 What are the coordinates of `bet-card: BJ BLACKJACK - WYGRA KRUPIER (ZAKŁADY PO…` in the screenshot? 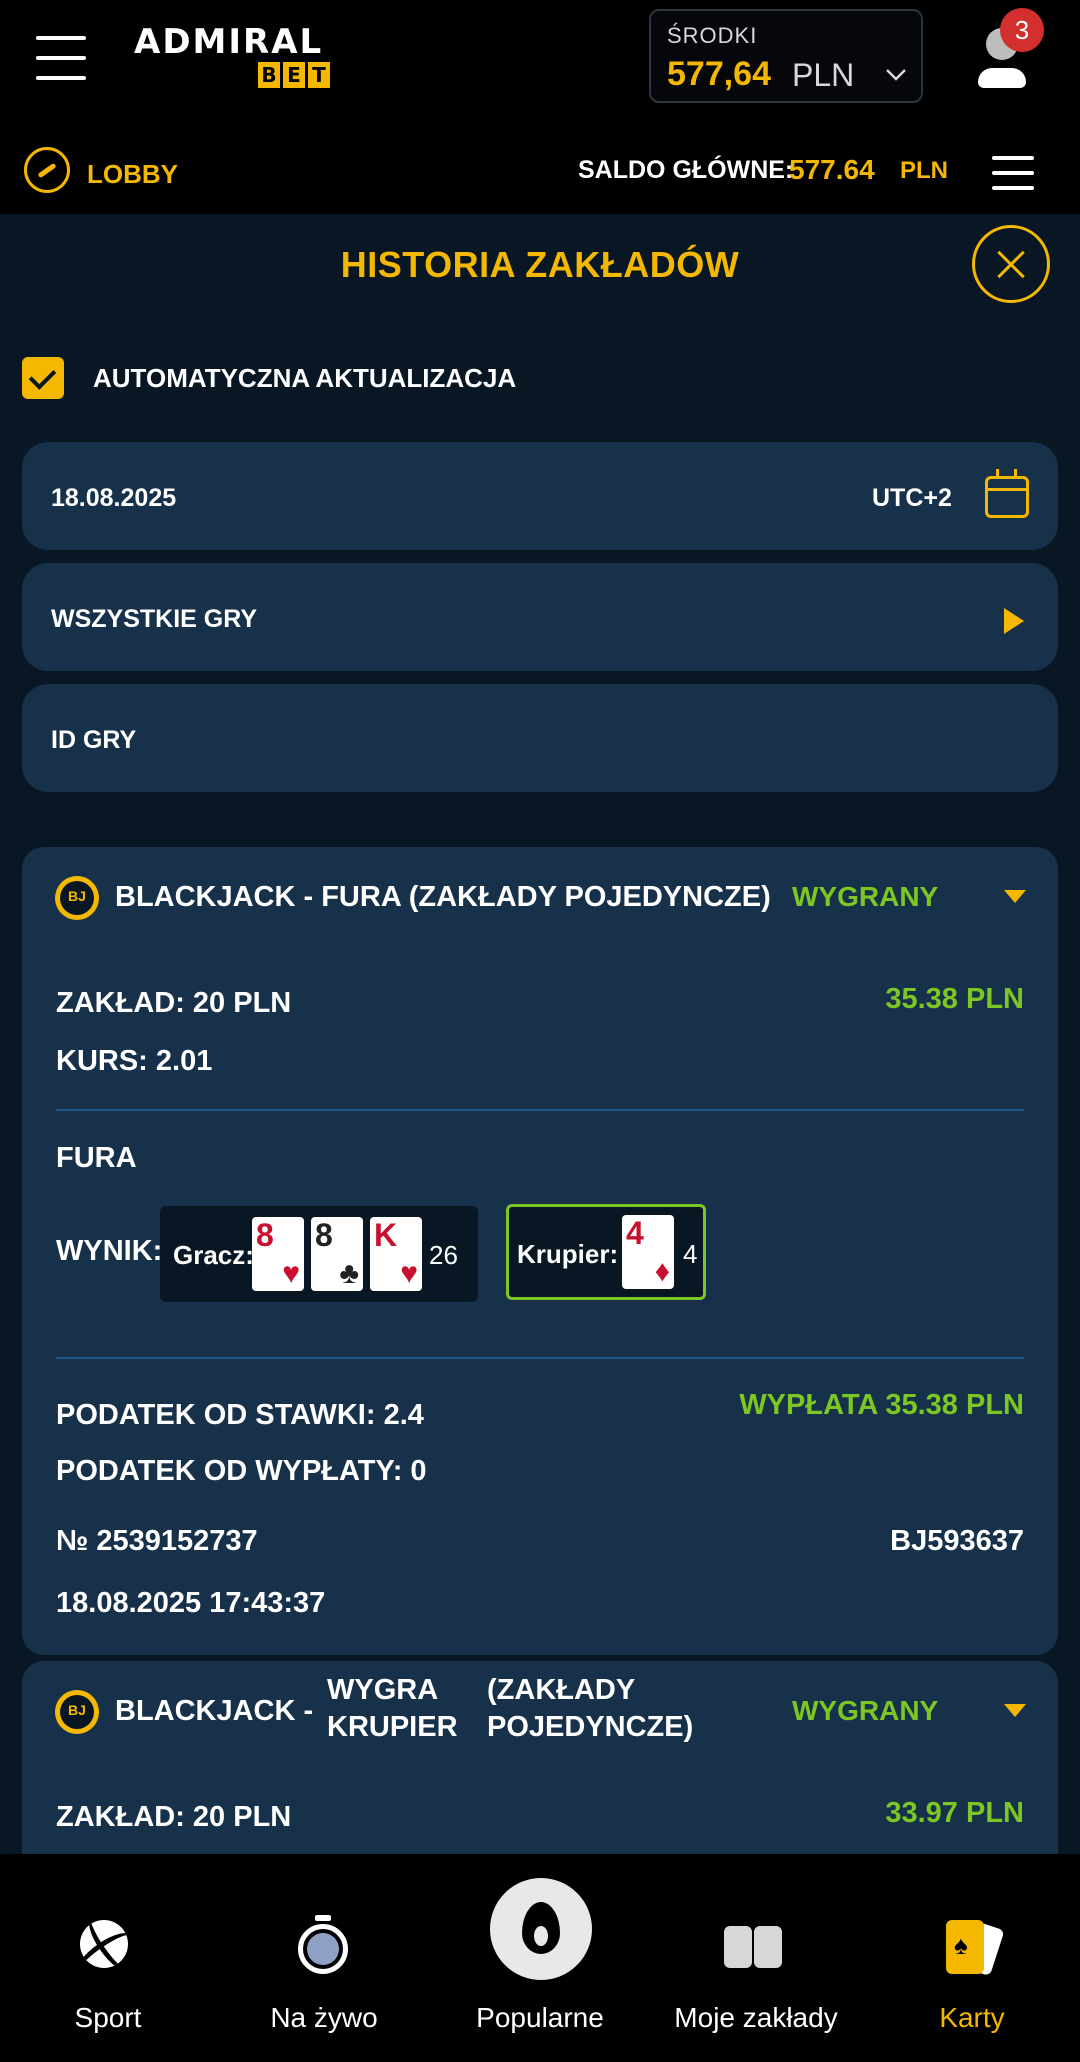 It's located at (540, 1771).